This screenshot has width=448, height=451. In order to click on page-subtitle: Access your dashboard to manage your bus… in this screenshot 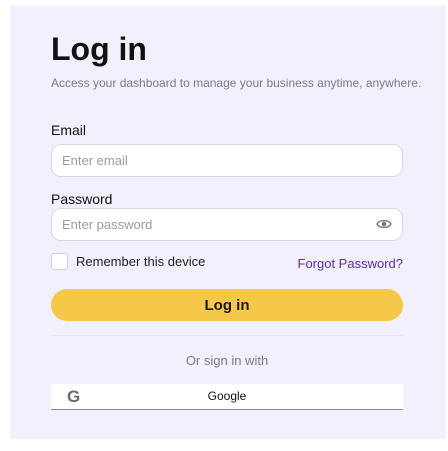, I will do `click(236, 83)`.